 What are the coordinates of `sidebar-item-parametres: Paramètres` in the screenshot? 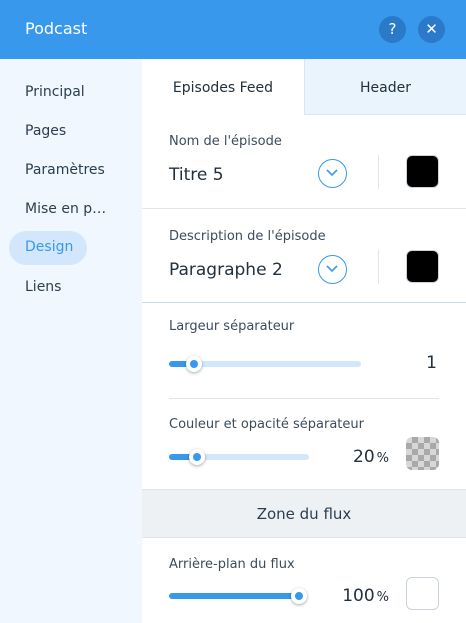 It's located at (65, 170).